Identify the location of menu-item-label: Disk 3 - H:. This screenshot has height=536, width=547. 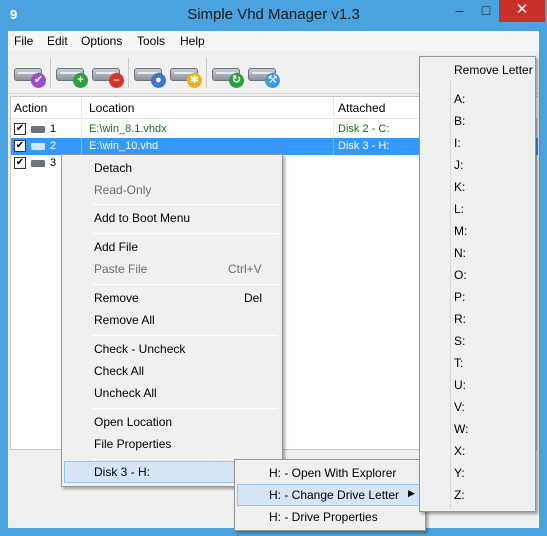
(122, 472).